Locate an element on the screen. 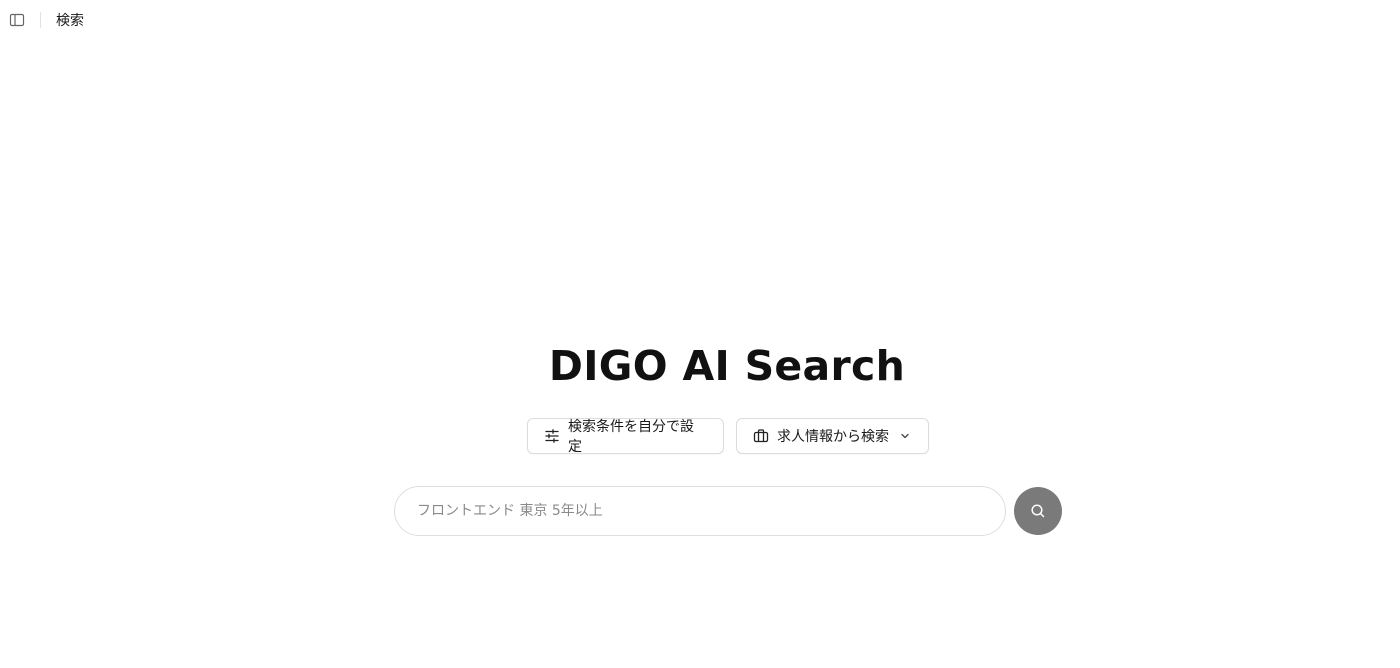 This screenshot has height=668, width=1400. page-title: 検索 is located at coordinates (70, 21).